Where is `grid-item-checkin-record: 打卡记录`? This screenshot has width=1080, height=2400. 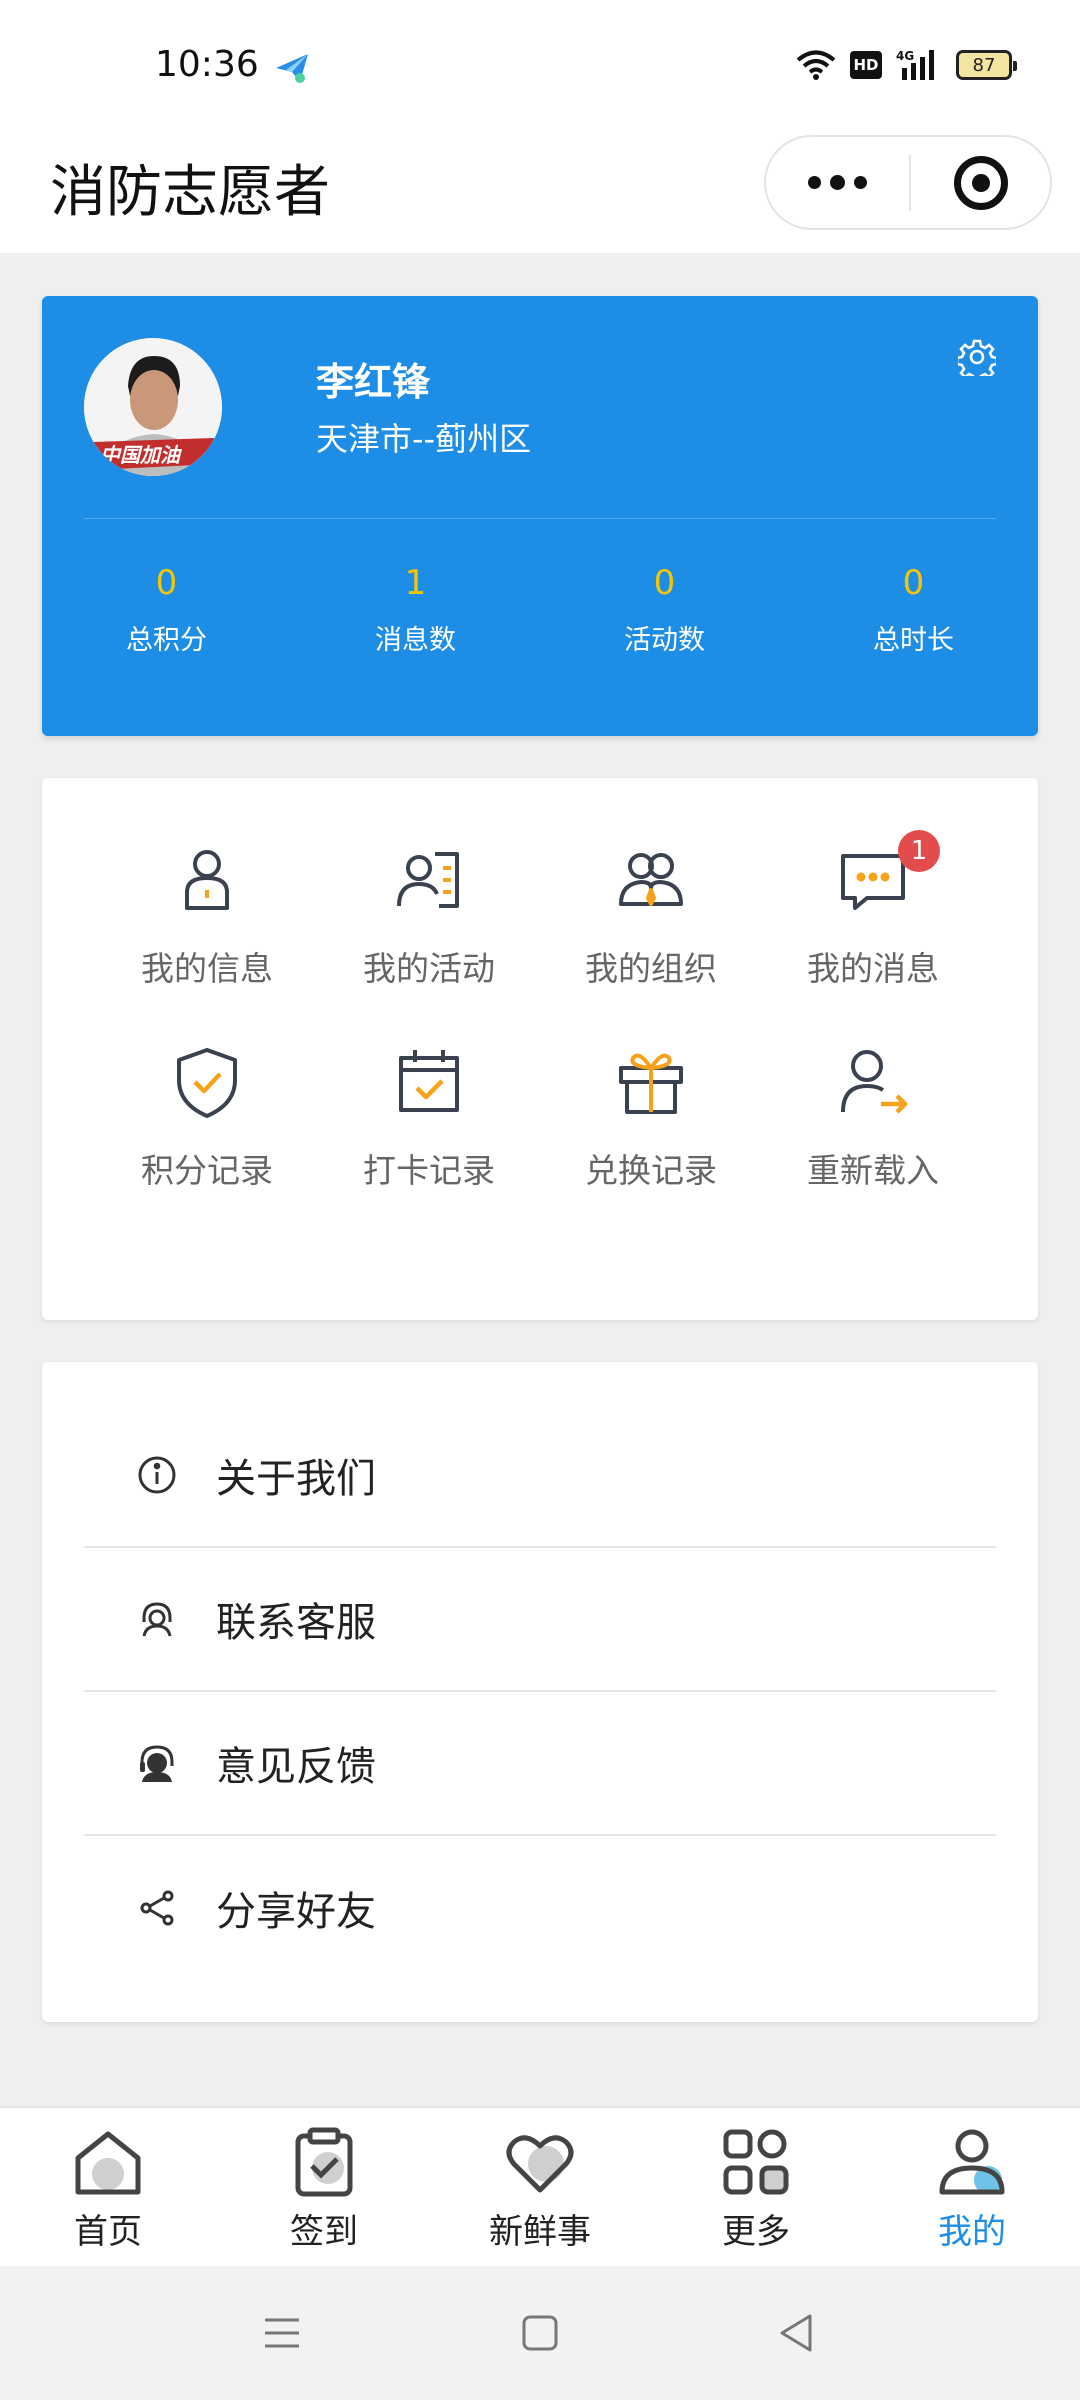
grid-item-checkin-record: 打卡记录 is located at coordinates (429, 1141).